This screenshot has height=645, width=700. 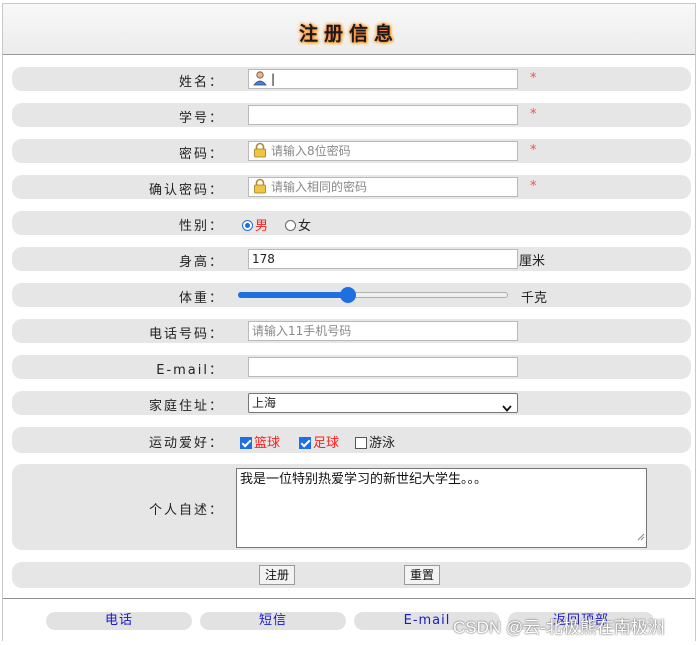 I want to click on register-button: 注册, so click(x=277, y=575).